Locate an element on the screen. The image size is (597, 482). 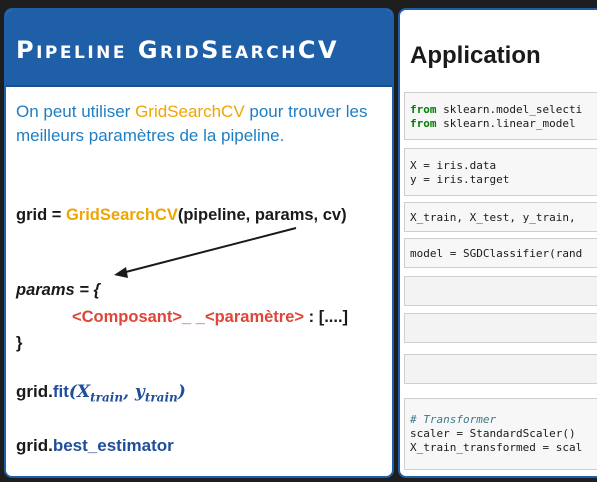
fit-prefix: grid. is located at coordinates (34, 391).